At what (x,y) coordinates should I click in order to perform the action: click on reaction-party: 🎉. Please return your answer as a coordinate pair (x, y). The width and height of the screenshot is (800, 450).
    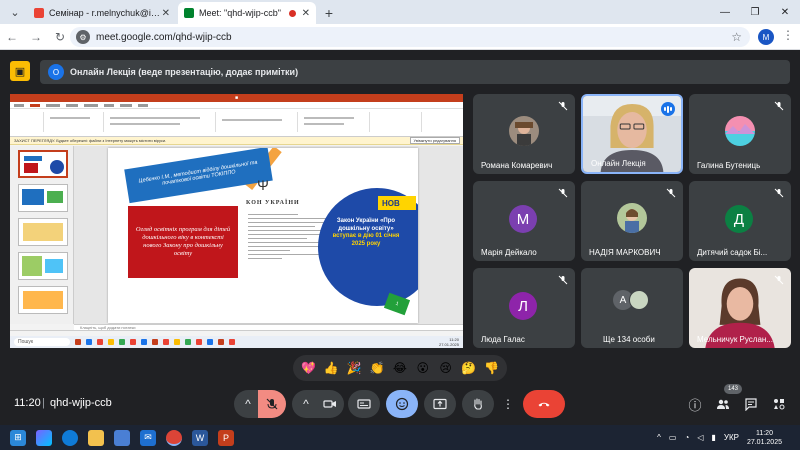
    Looking at the image, I should click on (354, 368).